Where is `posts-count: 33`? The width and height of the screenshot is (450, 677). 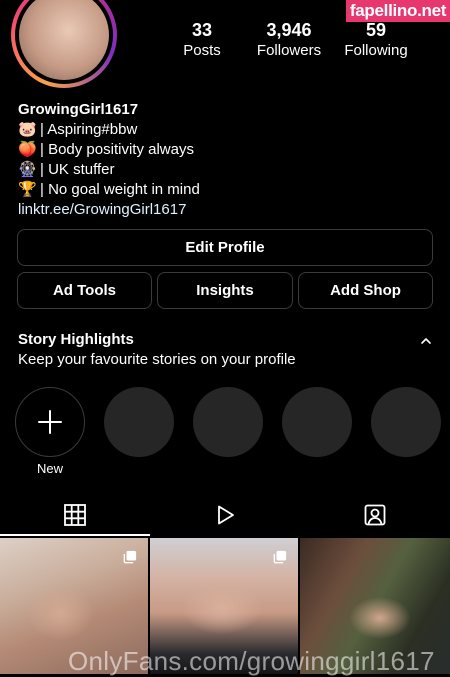 posts-count: 33 is located at coordinates (202, 30).